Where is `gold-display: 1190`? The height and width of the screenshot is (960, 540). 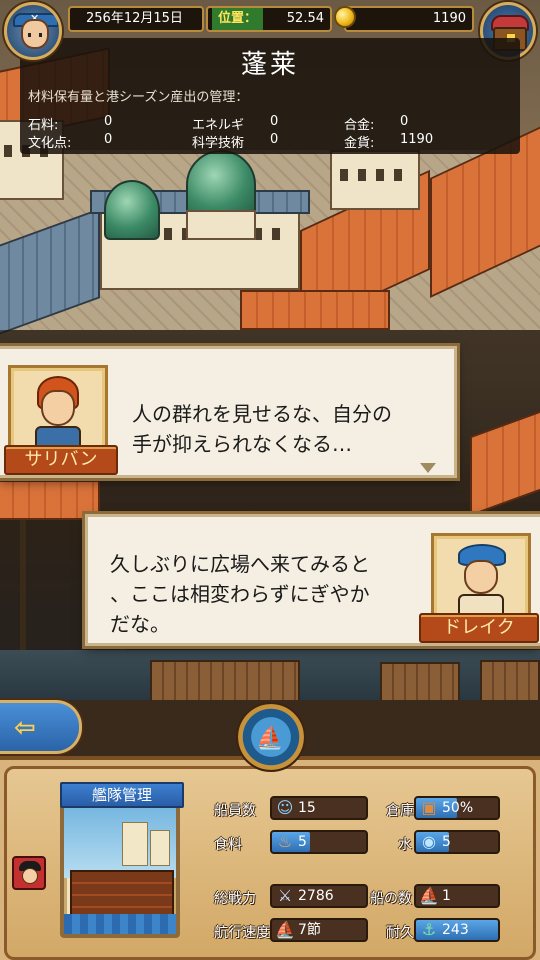 gold-display: 1190 is located at coordinates (409, 19).